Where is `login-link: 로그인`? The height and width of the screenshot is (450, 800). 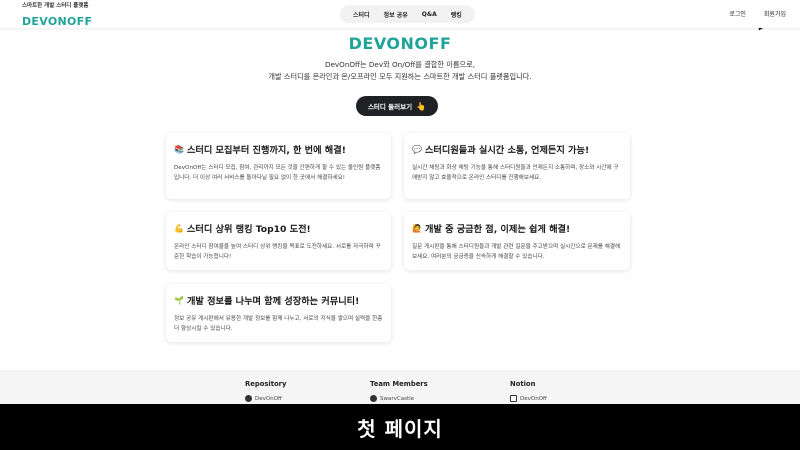
login-link: 로그인 is located at coordinates (737, 13).